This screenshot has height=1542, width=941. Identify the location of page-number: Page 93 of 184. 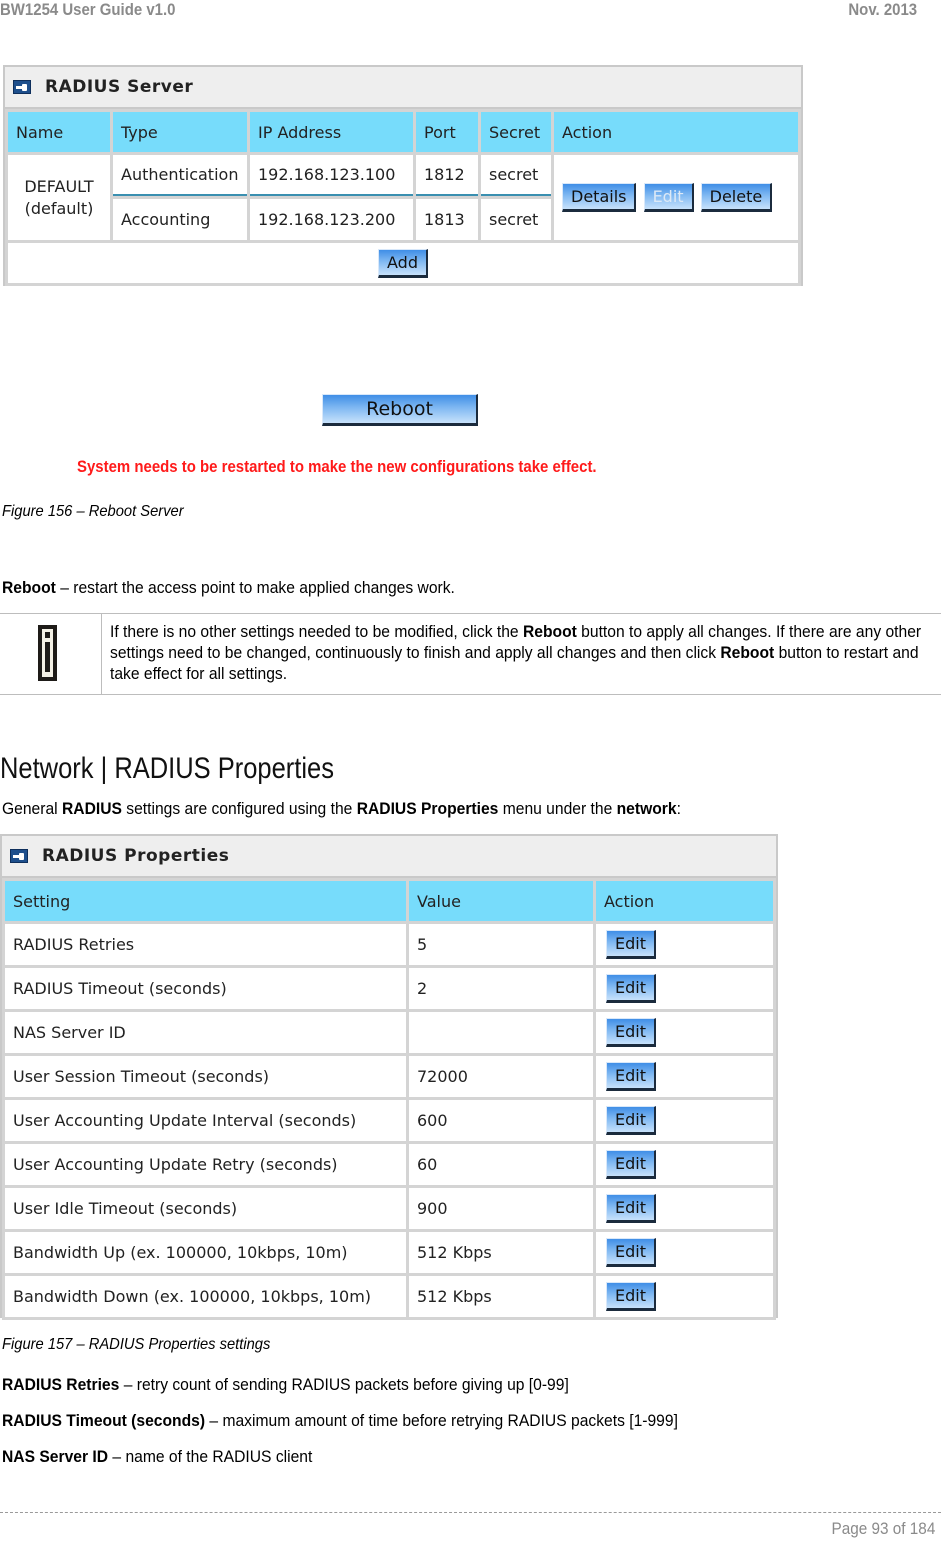
(883, 1528).